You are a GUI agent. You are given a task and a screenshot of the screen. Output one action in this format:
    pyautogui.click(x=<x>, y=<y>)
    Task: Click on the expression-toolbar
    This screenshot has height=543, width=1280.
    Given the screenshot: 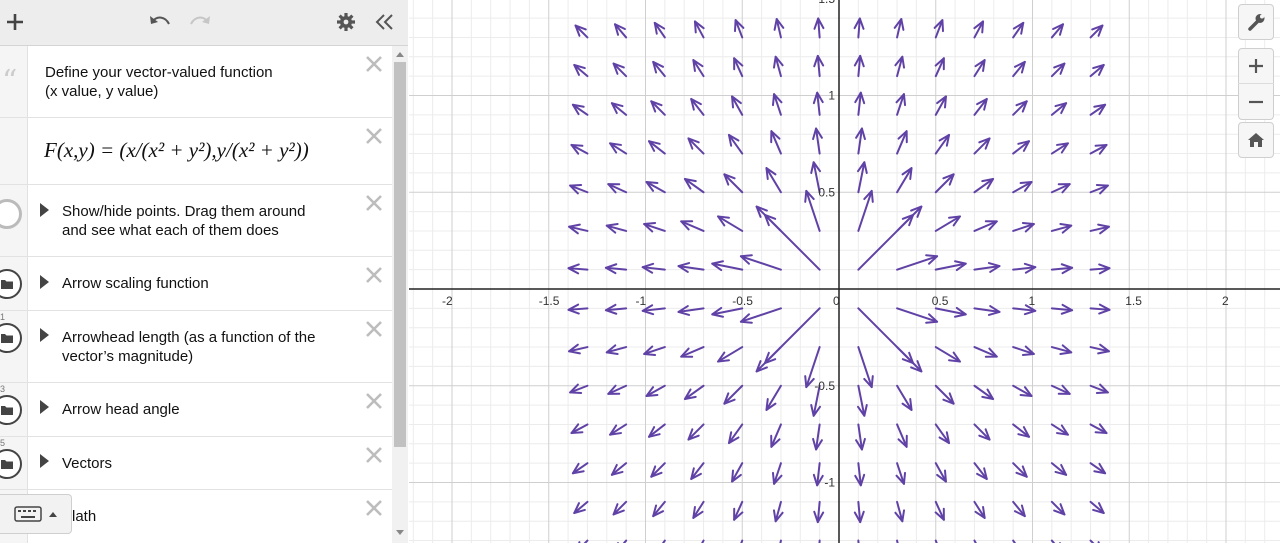 What is the action you would take?
    pyautogui.click(x=204, y=23)
    